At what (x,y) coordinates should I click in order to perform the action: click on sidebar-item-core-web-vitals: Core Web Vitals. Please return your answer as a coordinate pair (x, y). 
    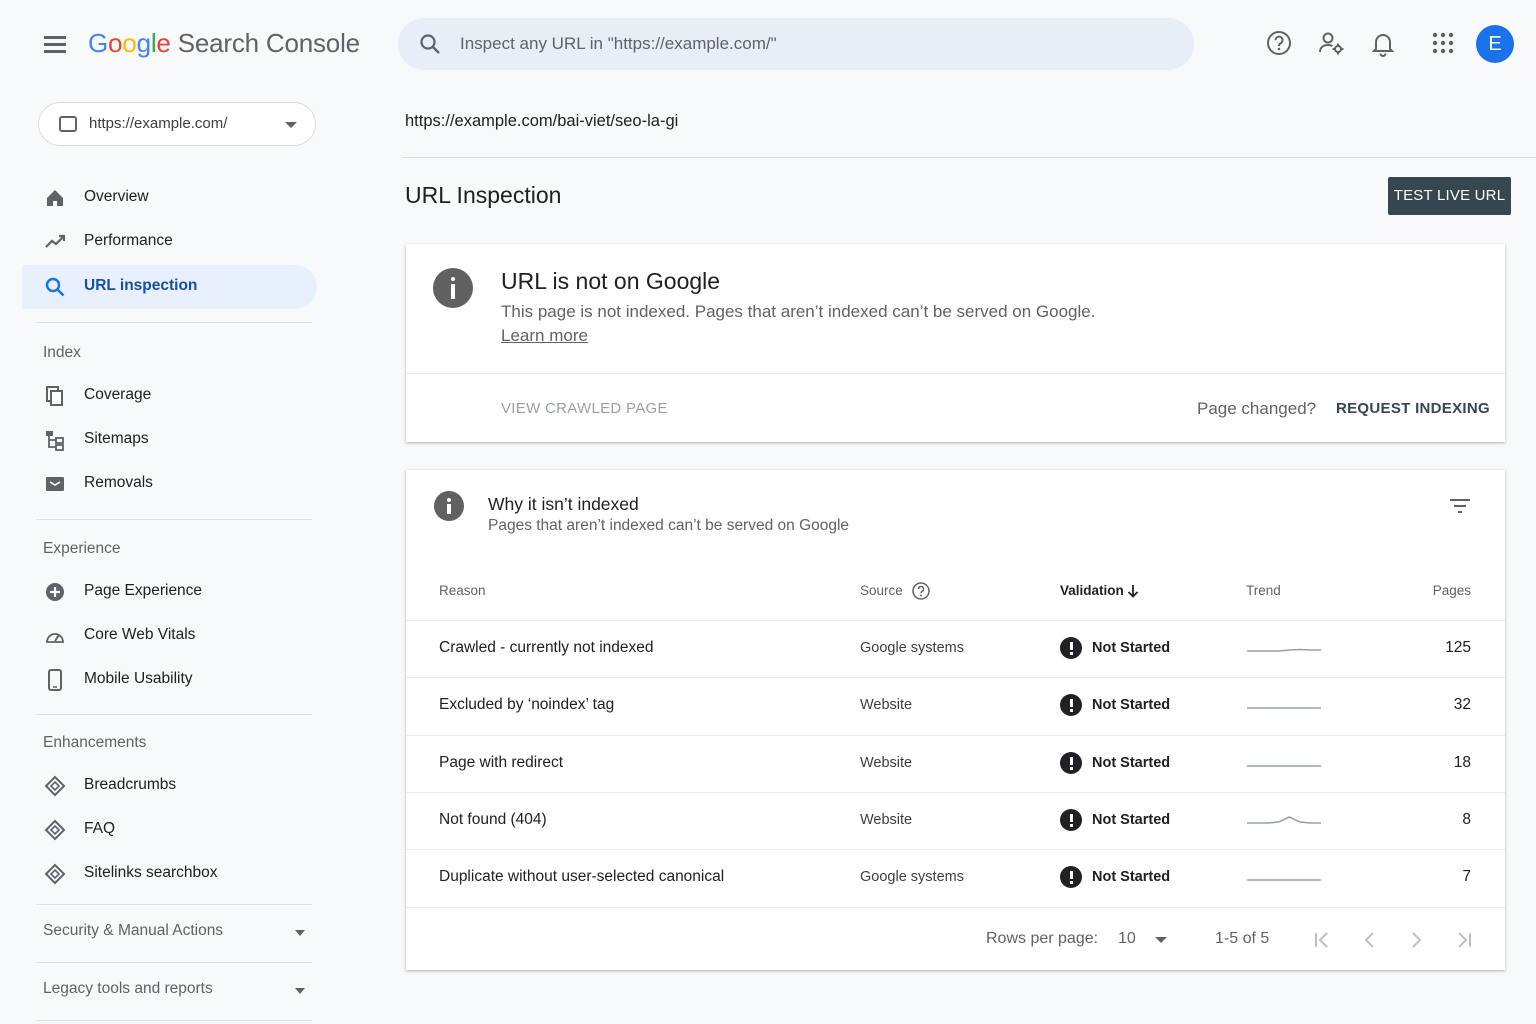
    Looking at the image, I should click on (169, 636).